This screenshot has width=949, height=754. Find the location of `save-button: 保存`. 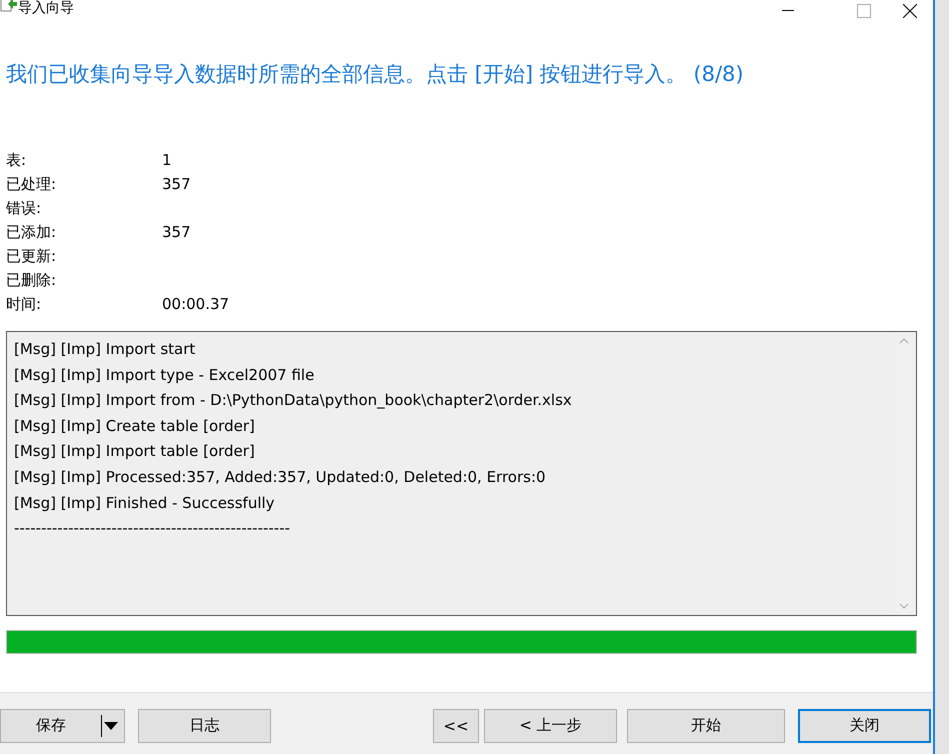

save-button: 保存 is located at coordinates (62, 725).